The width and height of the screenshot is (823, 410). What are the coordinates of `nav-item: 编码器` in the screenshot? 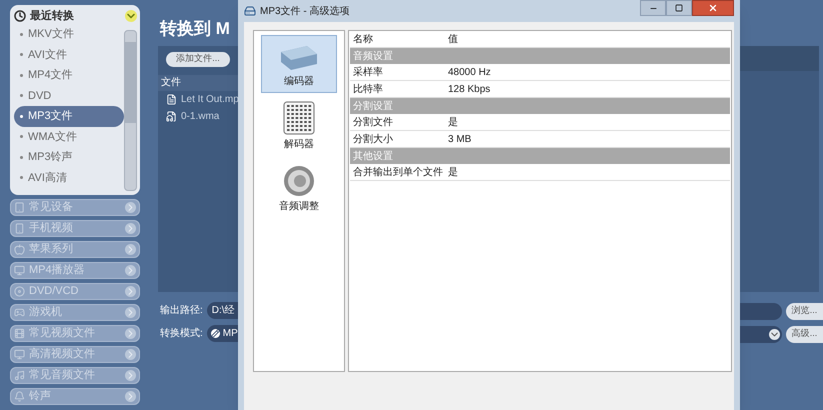 It's located at (299, 64).